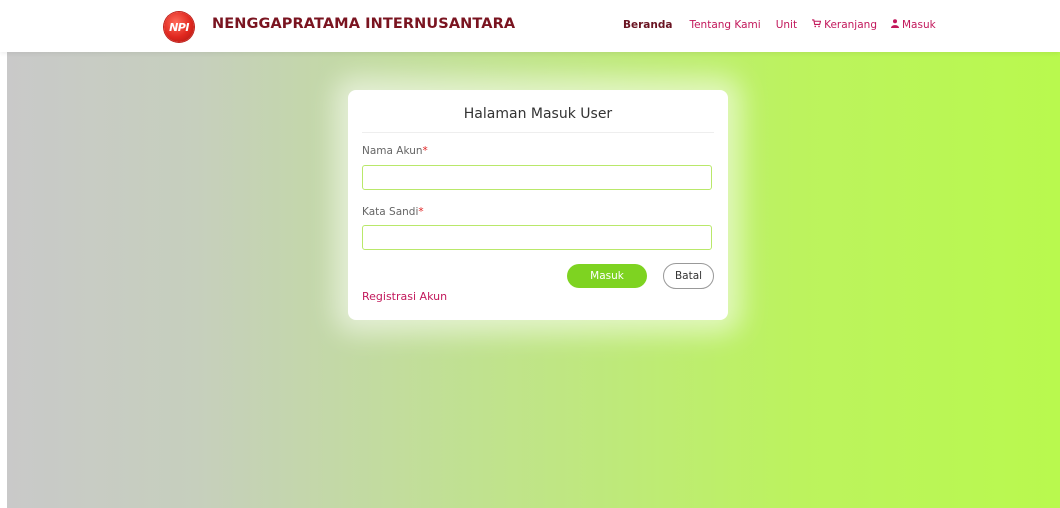 This screenshot has height=508, width=1060. What do you see at coordinates (538, 114) in the screenshot?
I see `login-title: Halaman Masuk User` at bounding box center [538, 114].